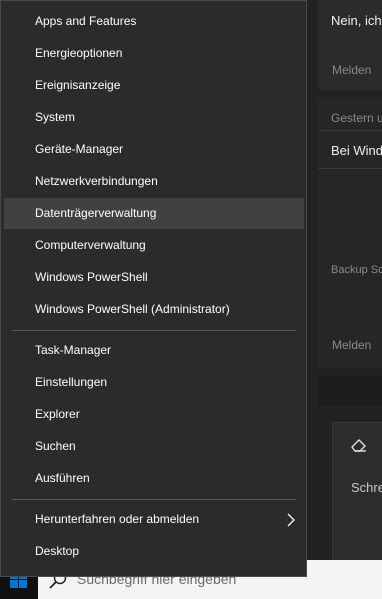 This screenshot has width=382, height=599. Describe the element at coordinates (154, 382) in the screenshot. I see `menu-item-einstellungen: Einstellungen` at that location.